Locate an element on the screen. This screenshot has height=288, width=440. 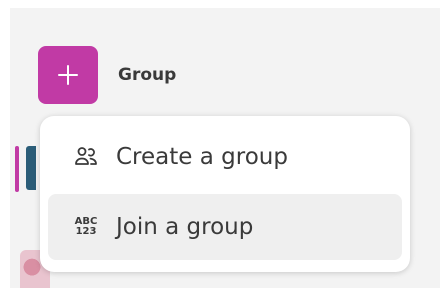
sidebar-item-partial is located at coordinates (31, 168).